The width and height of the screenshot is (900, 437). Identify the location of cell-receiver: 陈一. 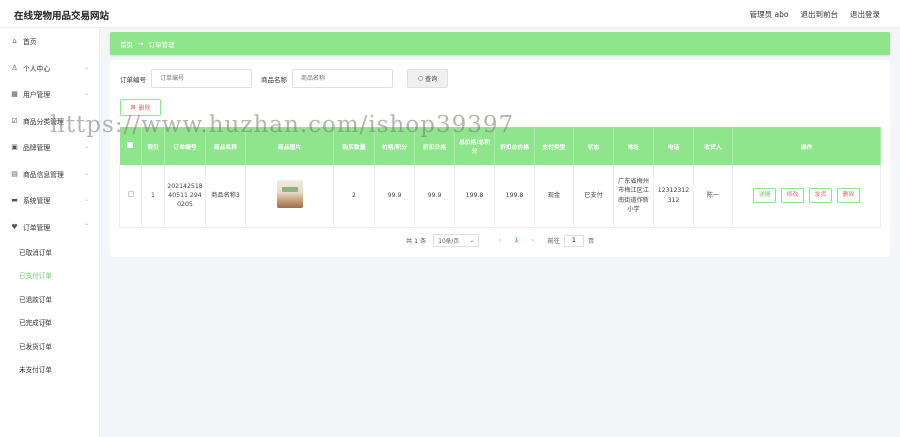
(713, 196).